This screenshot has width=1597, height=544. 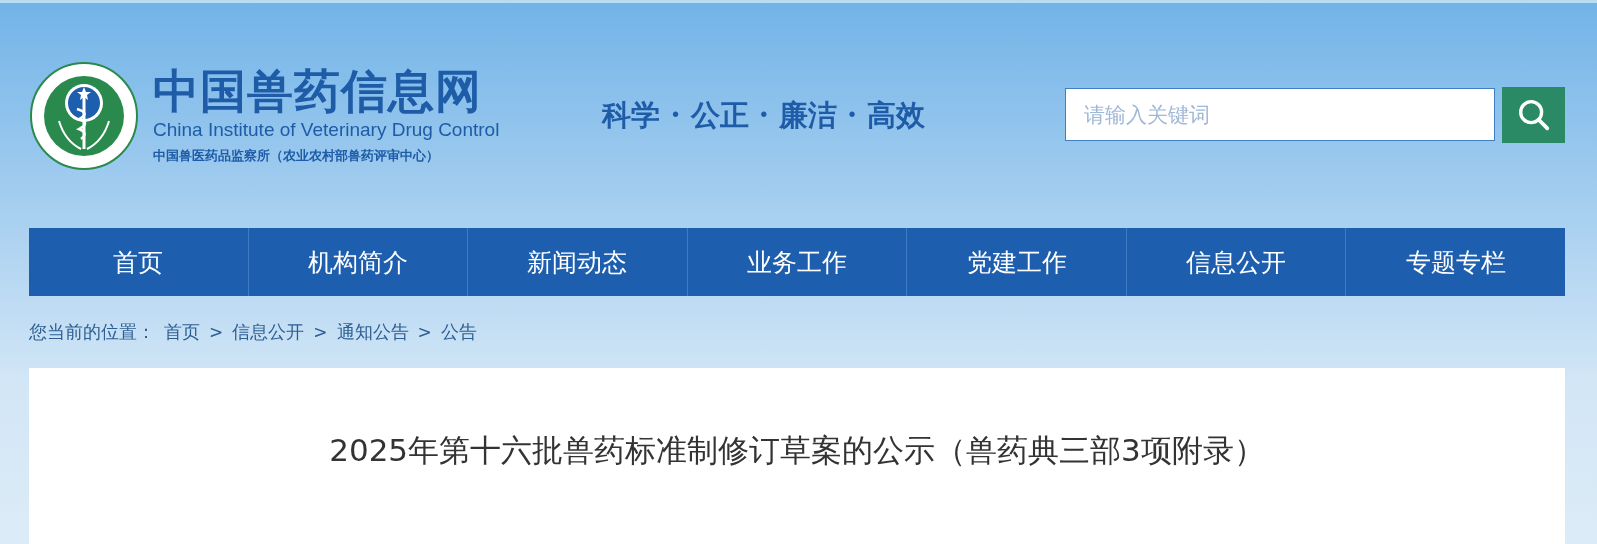 What do you see at coordinates (1533, 115) in the screenshot?
I see `search-button` at bounding box center [1533, 115].